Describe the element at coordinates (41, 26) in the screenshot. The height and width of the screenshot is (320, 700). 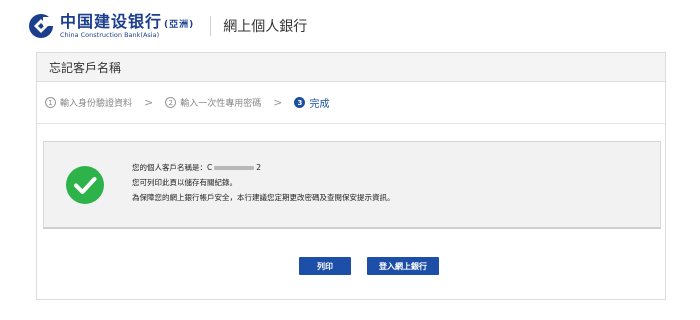
I see `ccb-logo-icon` at that location.